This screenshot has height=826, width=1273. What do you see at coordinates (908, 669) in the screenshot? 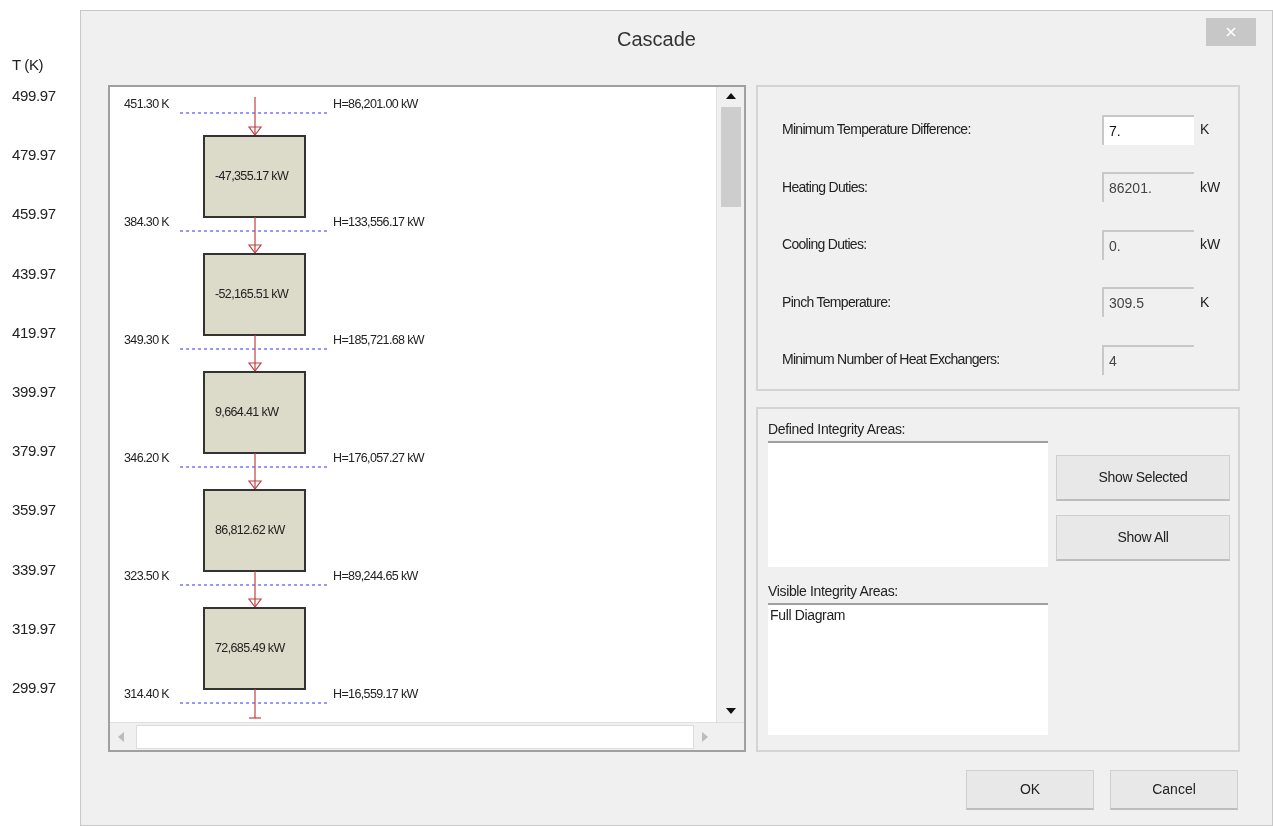
I see `visible-areas-list: Full Diagram` at bounding box center [908, 669].